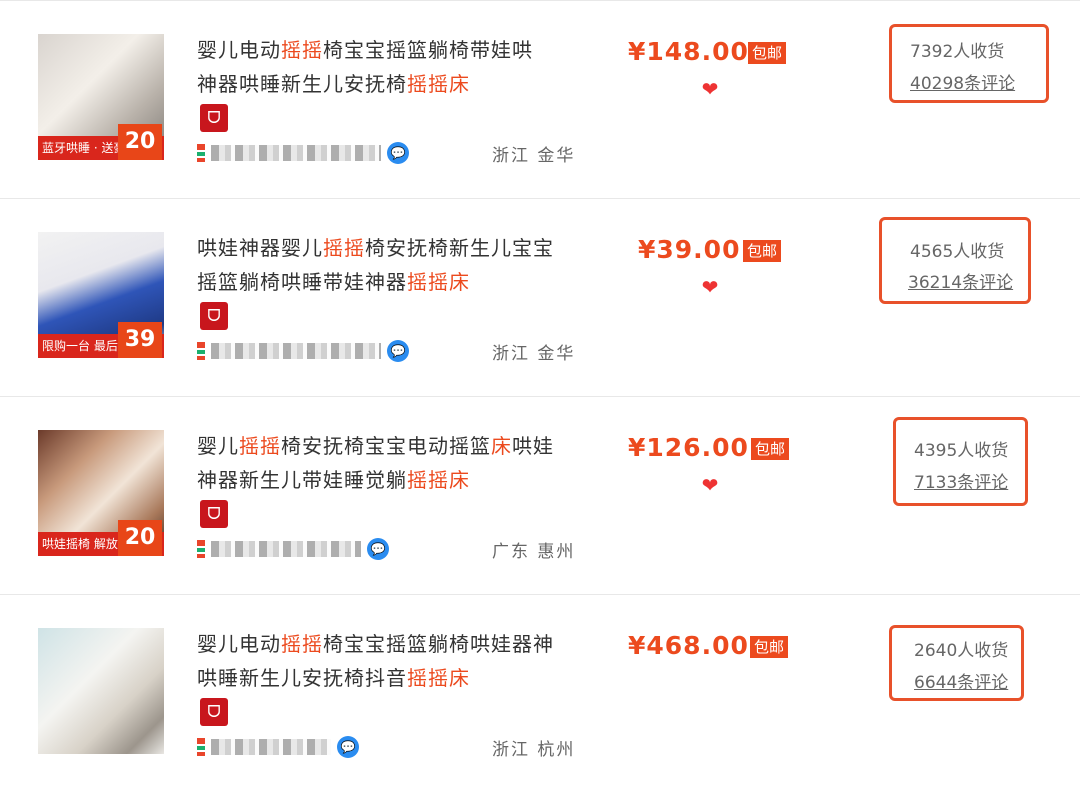 This screenshot has height=791, width=1080. I want to click on product-thumbnail: 哄娃摇椅 解放双手 20, so click(101, 493).